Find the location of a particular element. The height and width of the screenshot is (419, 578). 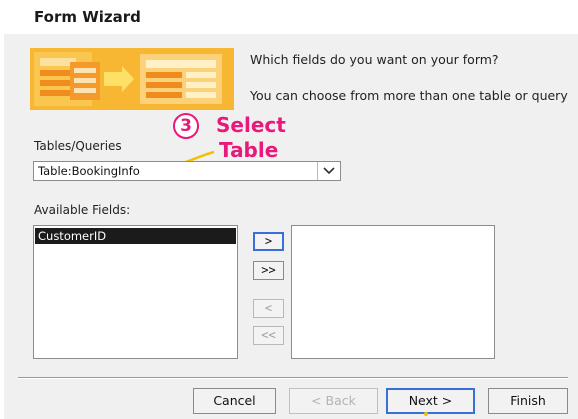

finish-button: Finish is located at coordinates (528, 401).